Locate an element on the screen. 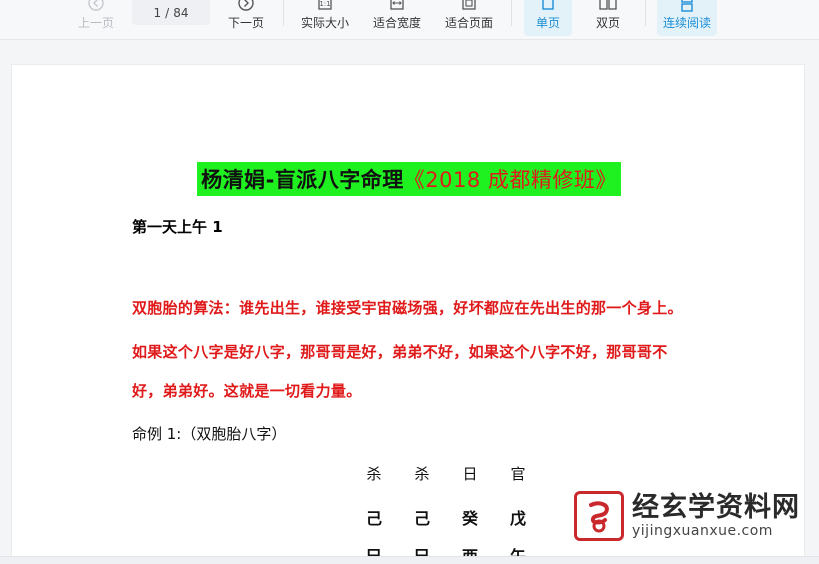  bazi-cell: 癸 is located at coordinates (469, 518).